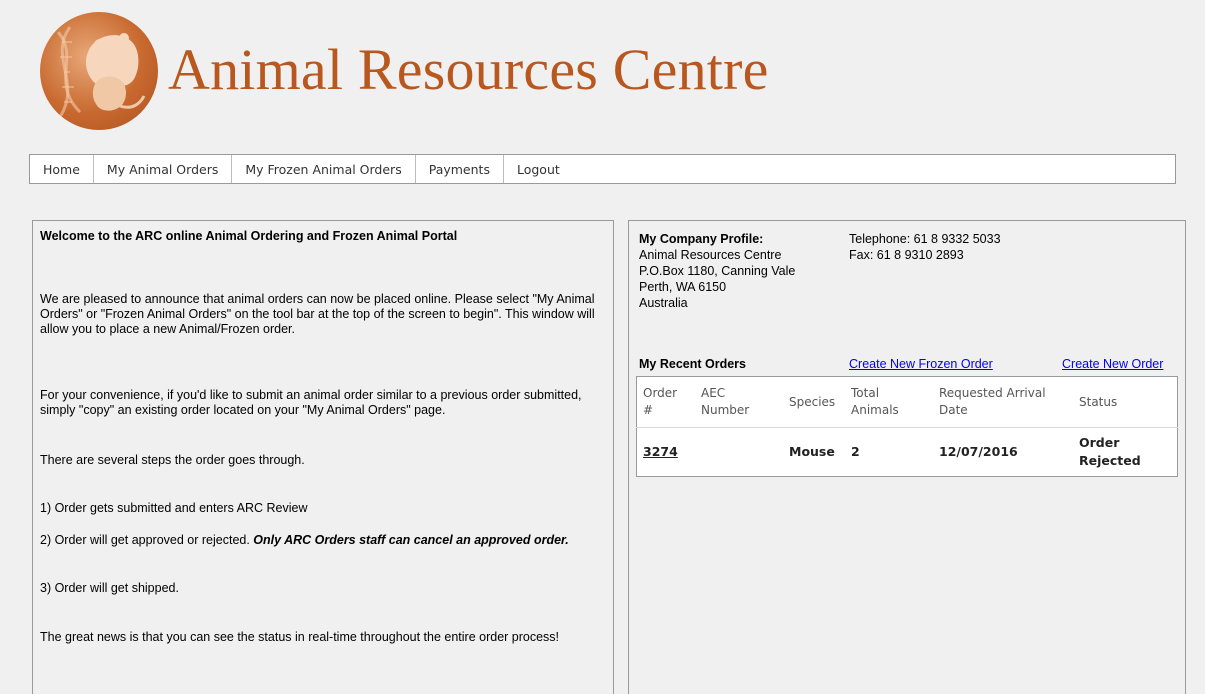 The image size is (1205, 694). I want to click on address-line-2: Perth, WA 6150, so click(683, 287).